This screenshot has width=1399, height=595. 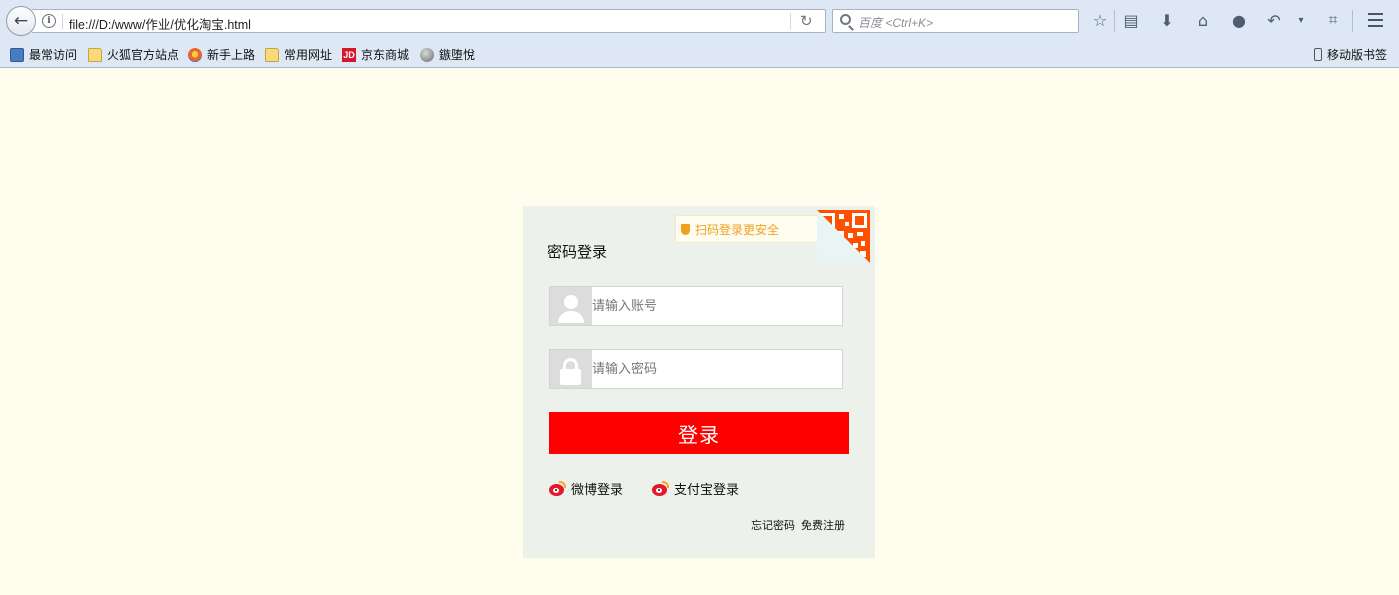 What do you see at coordinates (1131, 20) in the screenshot?
I see `reading-list-icon: ▤` at bounding box center [1131, 20].